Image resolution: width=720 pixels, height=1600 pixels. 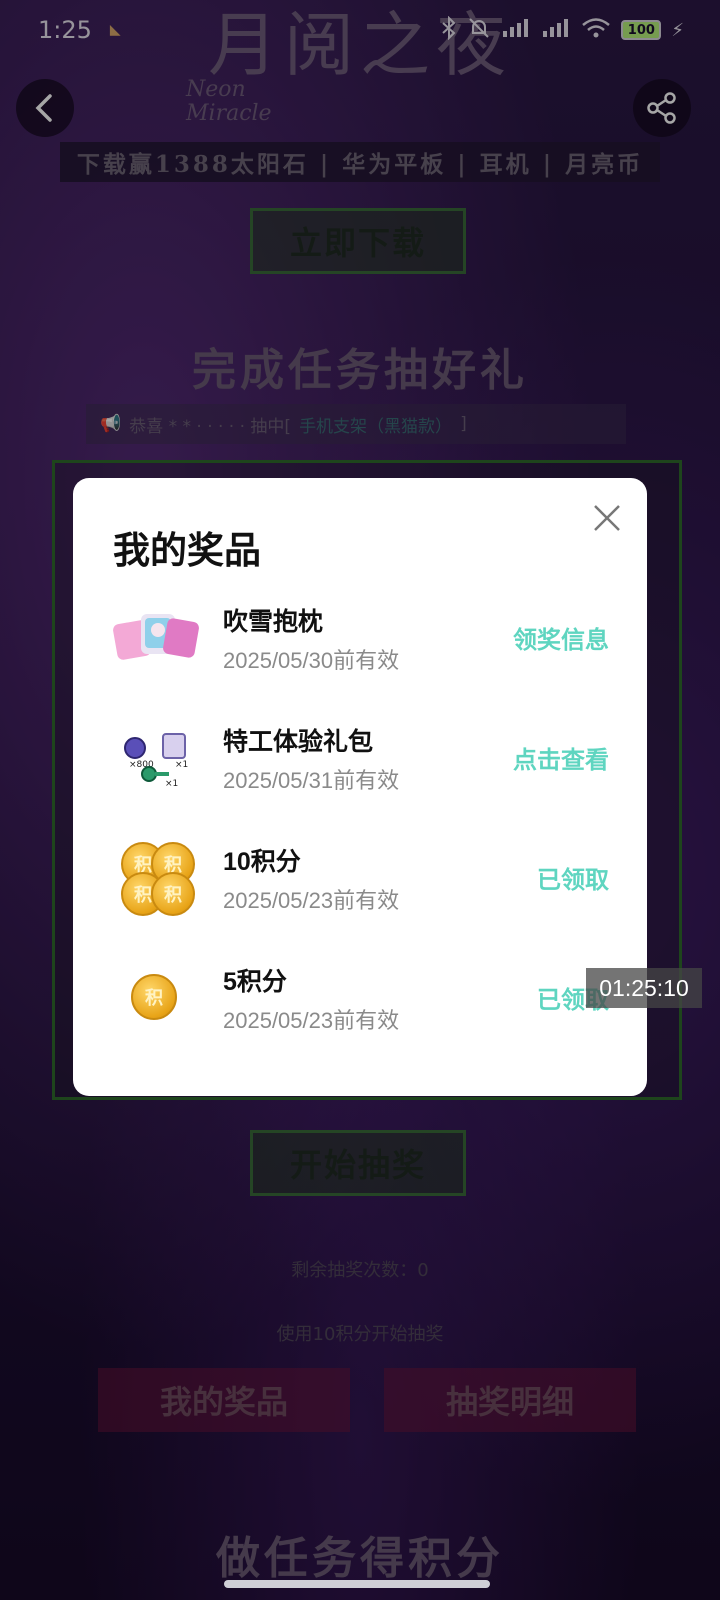 I want to click on floating-timer: 01:25:10, so click(x=644, y=988).